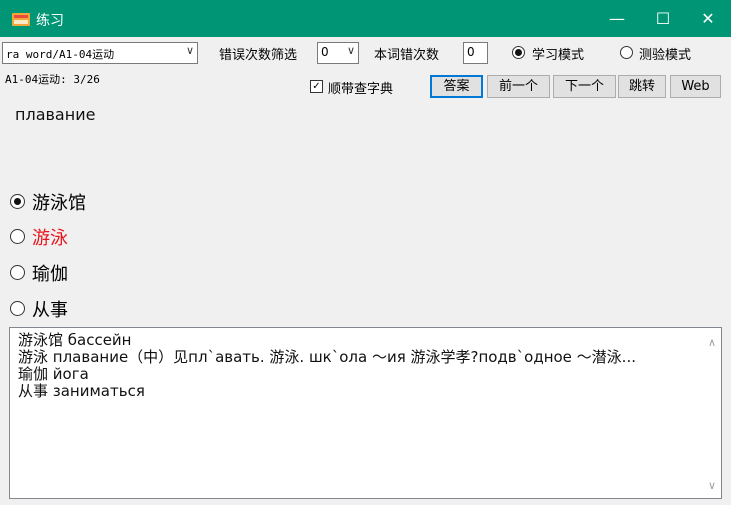 The height and width of the screenshot is (505, 731). I want to click on explanation-line: 瑜伽 йога, so click(53, 374).